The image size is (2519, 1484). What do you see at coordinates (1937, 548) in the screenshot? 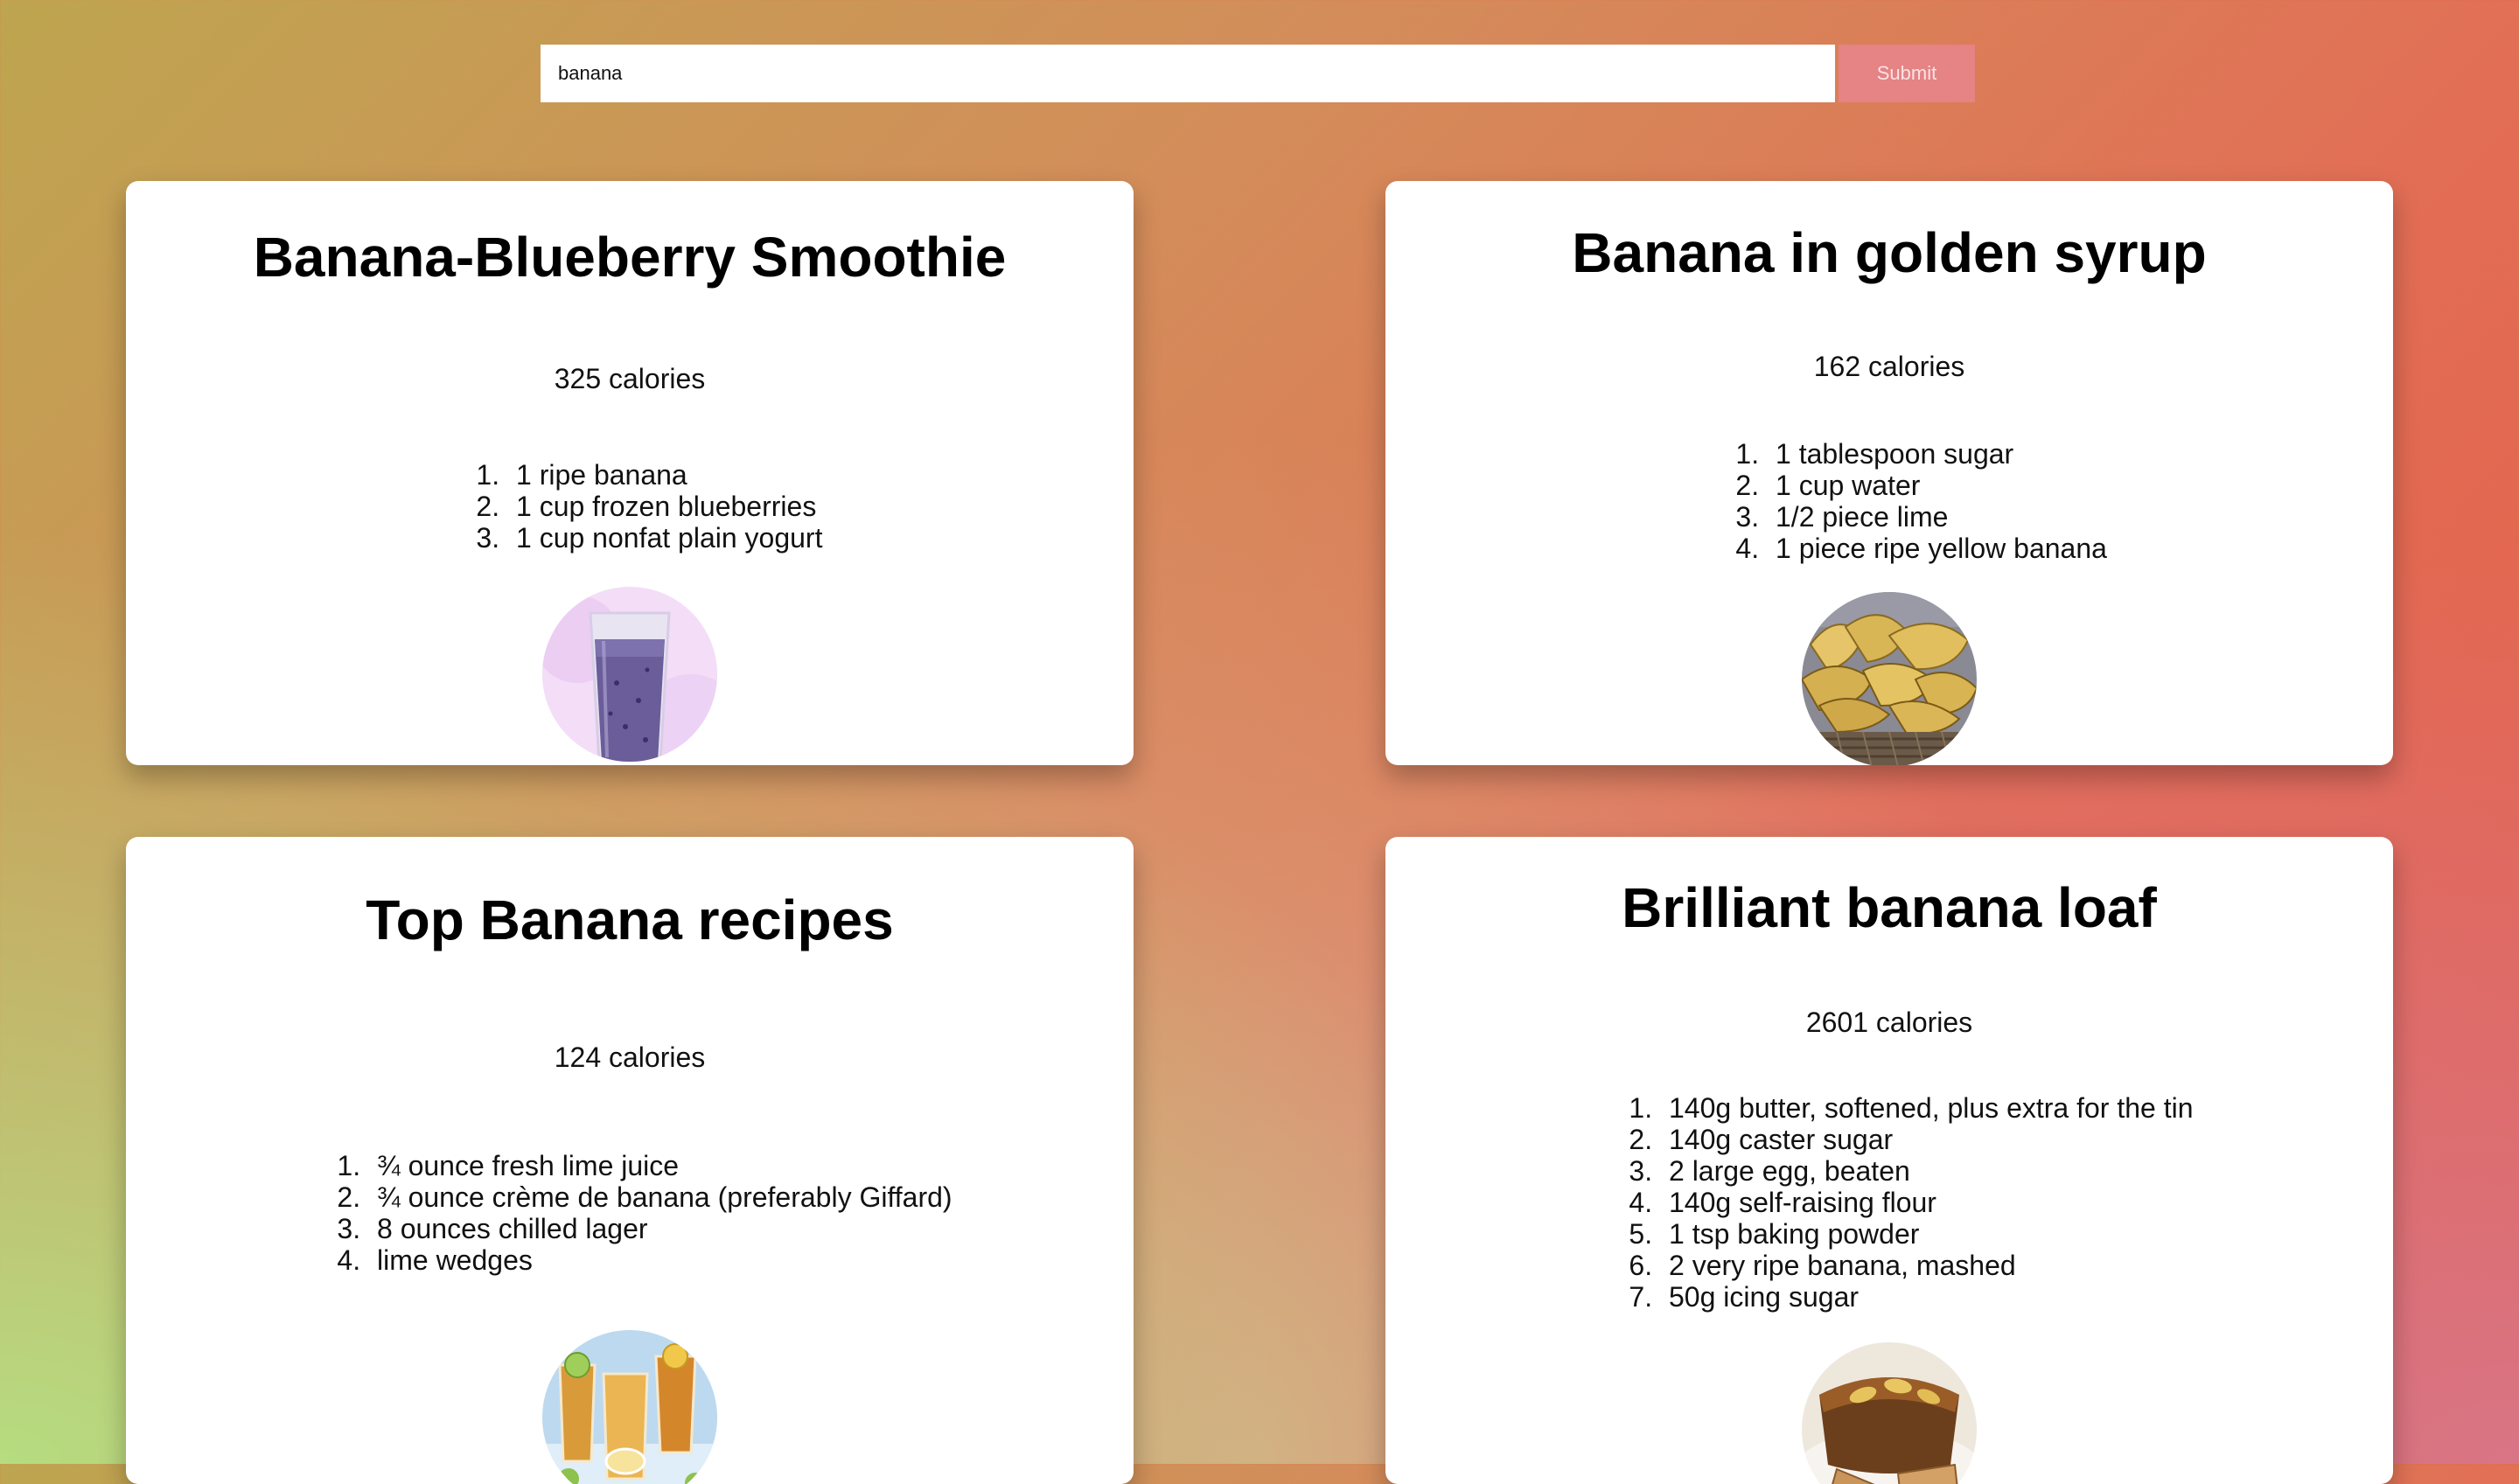
I see `ingredient-item: 1 piece ripe yellow banana` at bounding box center [1937, 548].